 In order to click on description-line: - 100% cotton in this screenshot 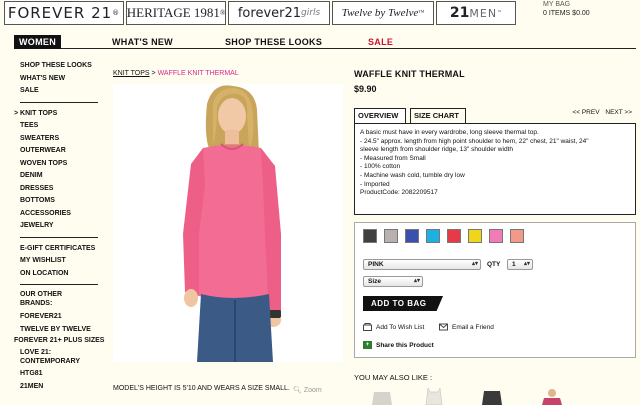, I will do `click(380, 167)`.